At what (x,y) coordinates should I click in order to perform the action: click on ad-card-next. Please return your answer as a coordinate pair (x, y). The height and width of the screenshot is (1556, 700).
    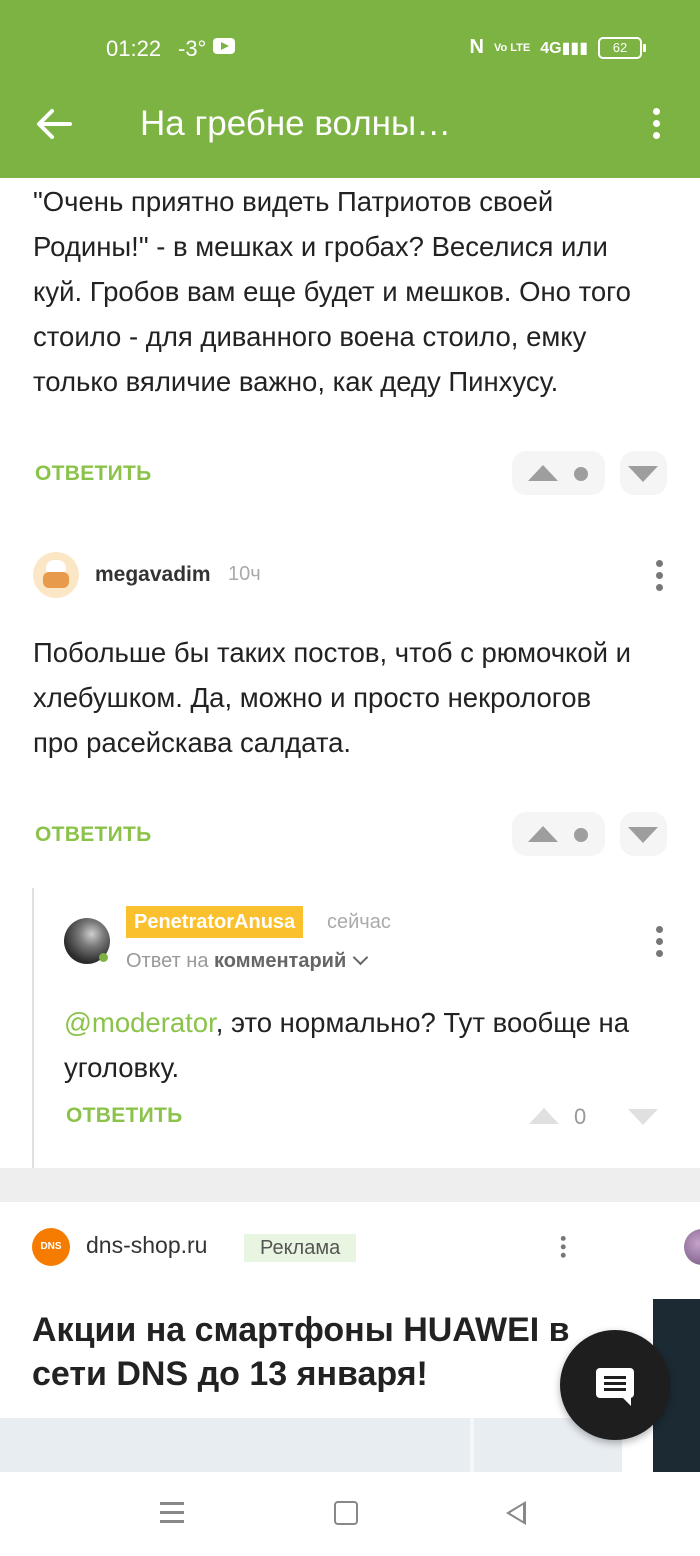
    Looking at the image, I should click on (676, 1337).